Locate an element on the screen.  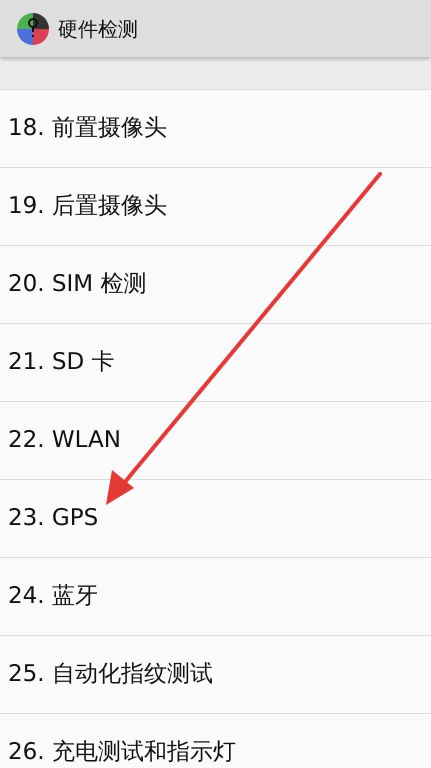
app-logo-icon is located at coordinates (33, 29).